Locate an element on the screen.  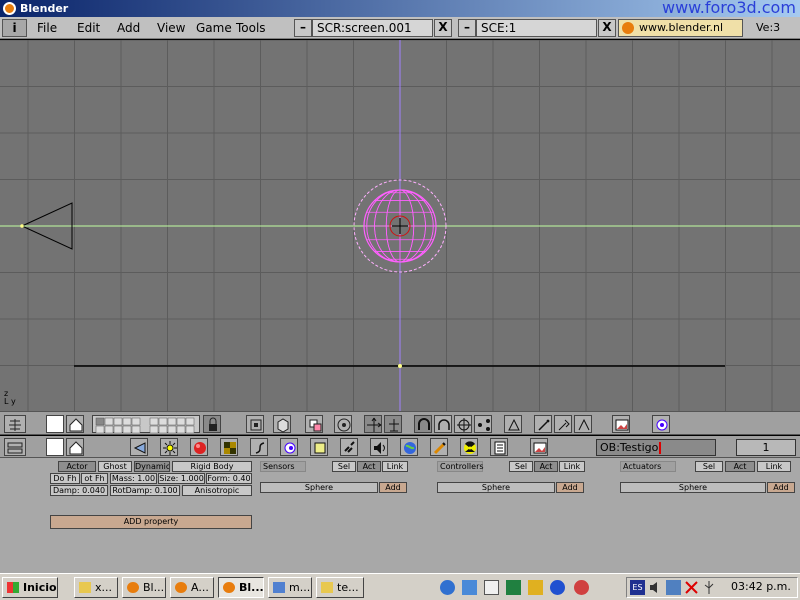
start-button: Inicio is located at coordinates (30, 587).